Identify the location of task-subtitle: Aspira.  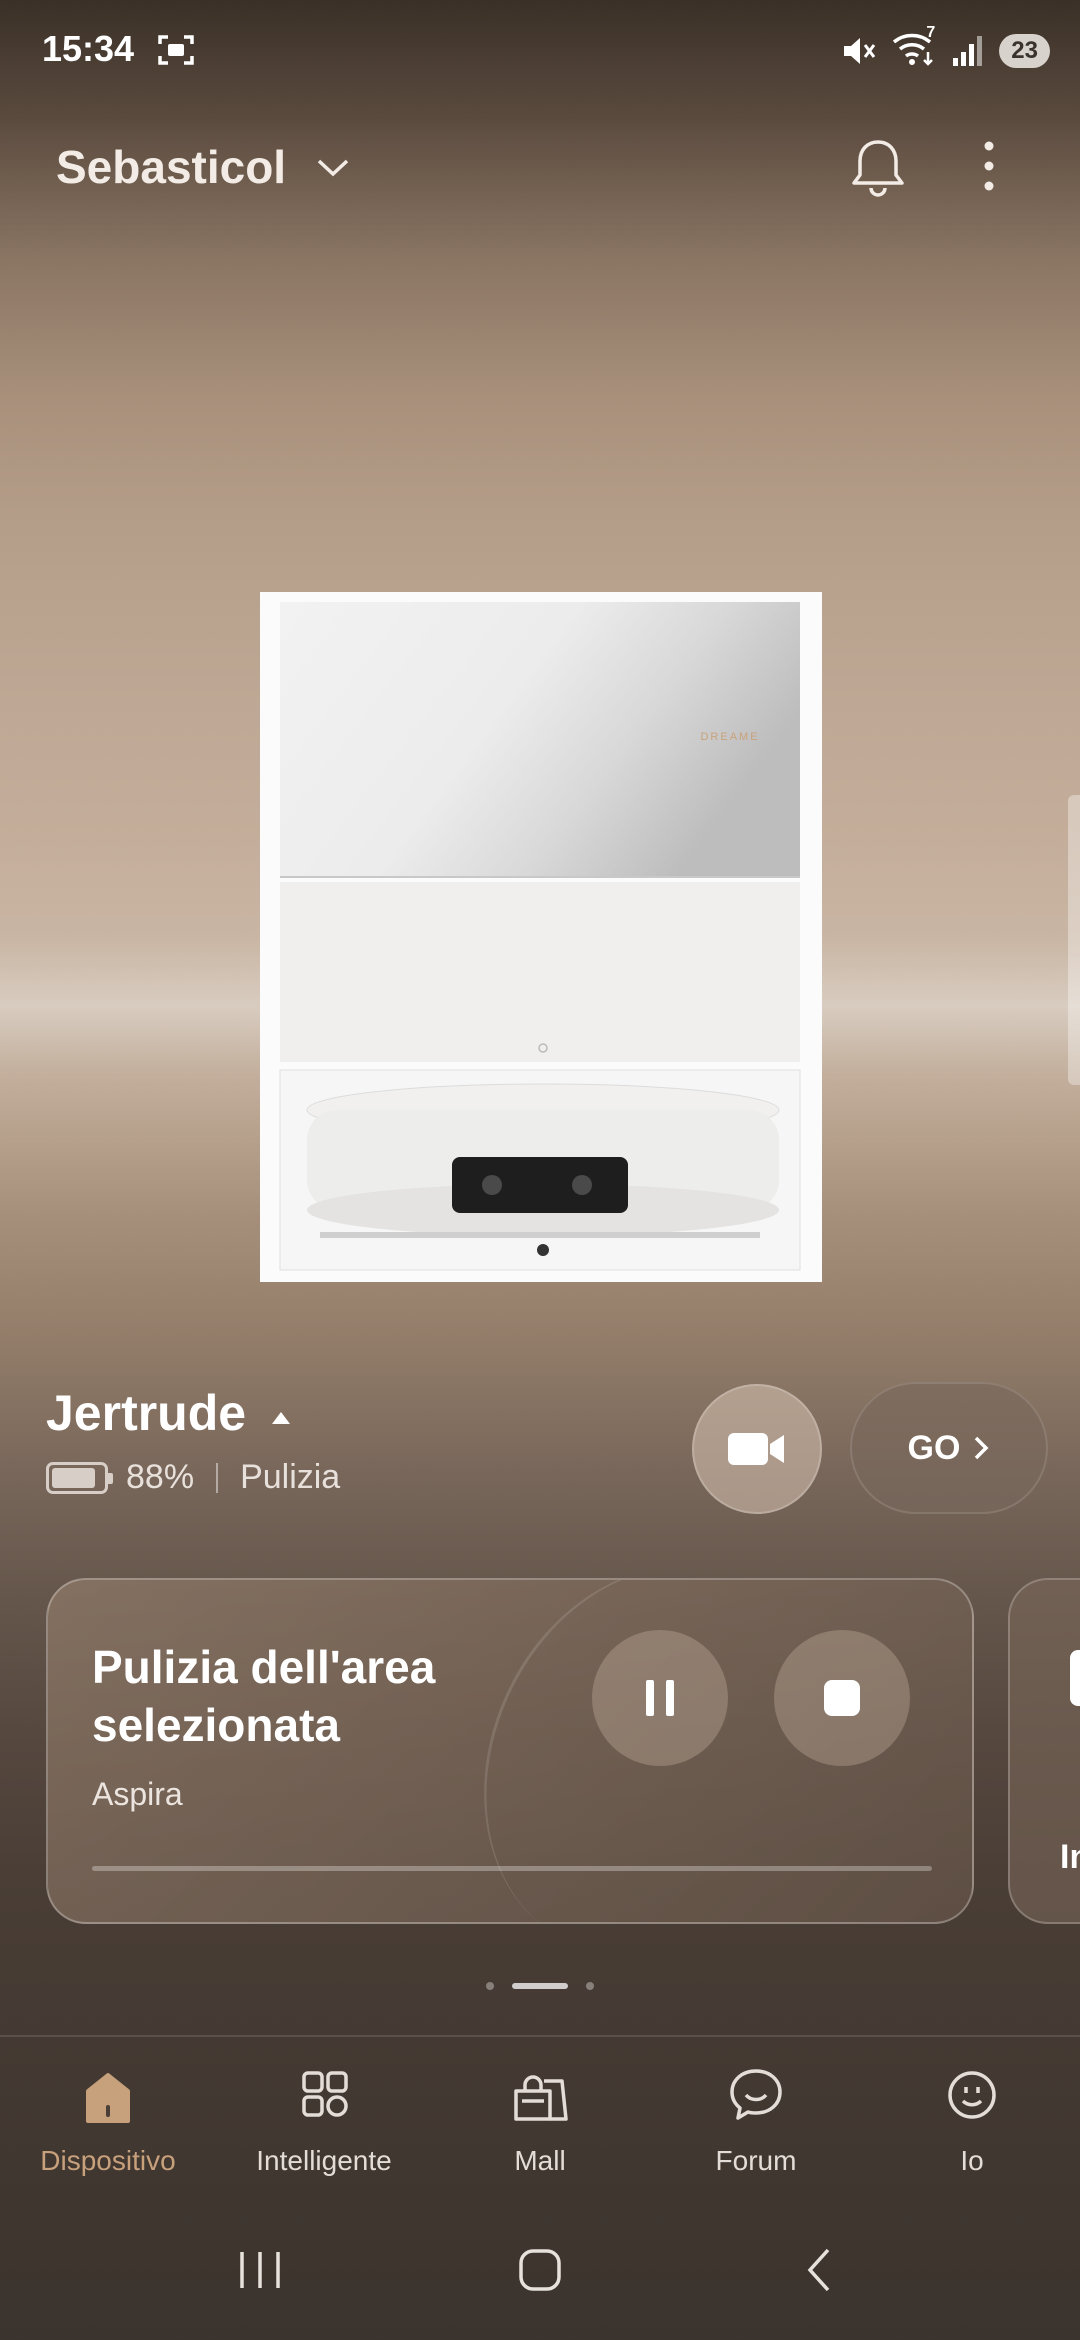
(137, 1794).